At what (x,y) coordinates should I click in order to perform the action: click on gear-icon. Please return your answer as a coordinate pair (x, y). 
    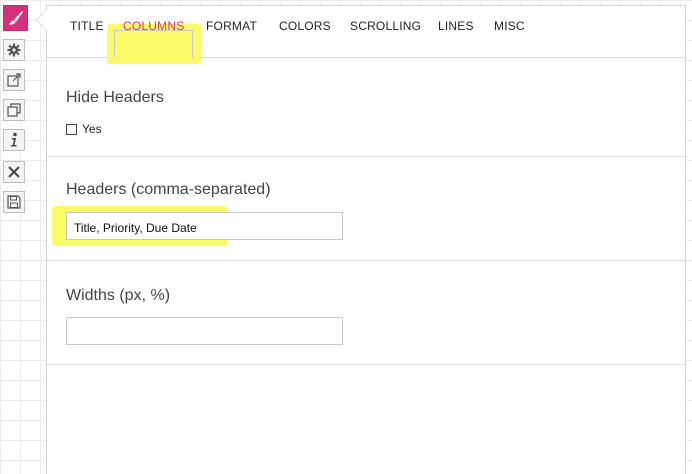
    Looking at the image, I should click on (14, 50).